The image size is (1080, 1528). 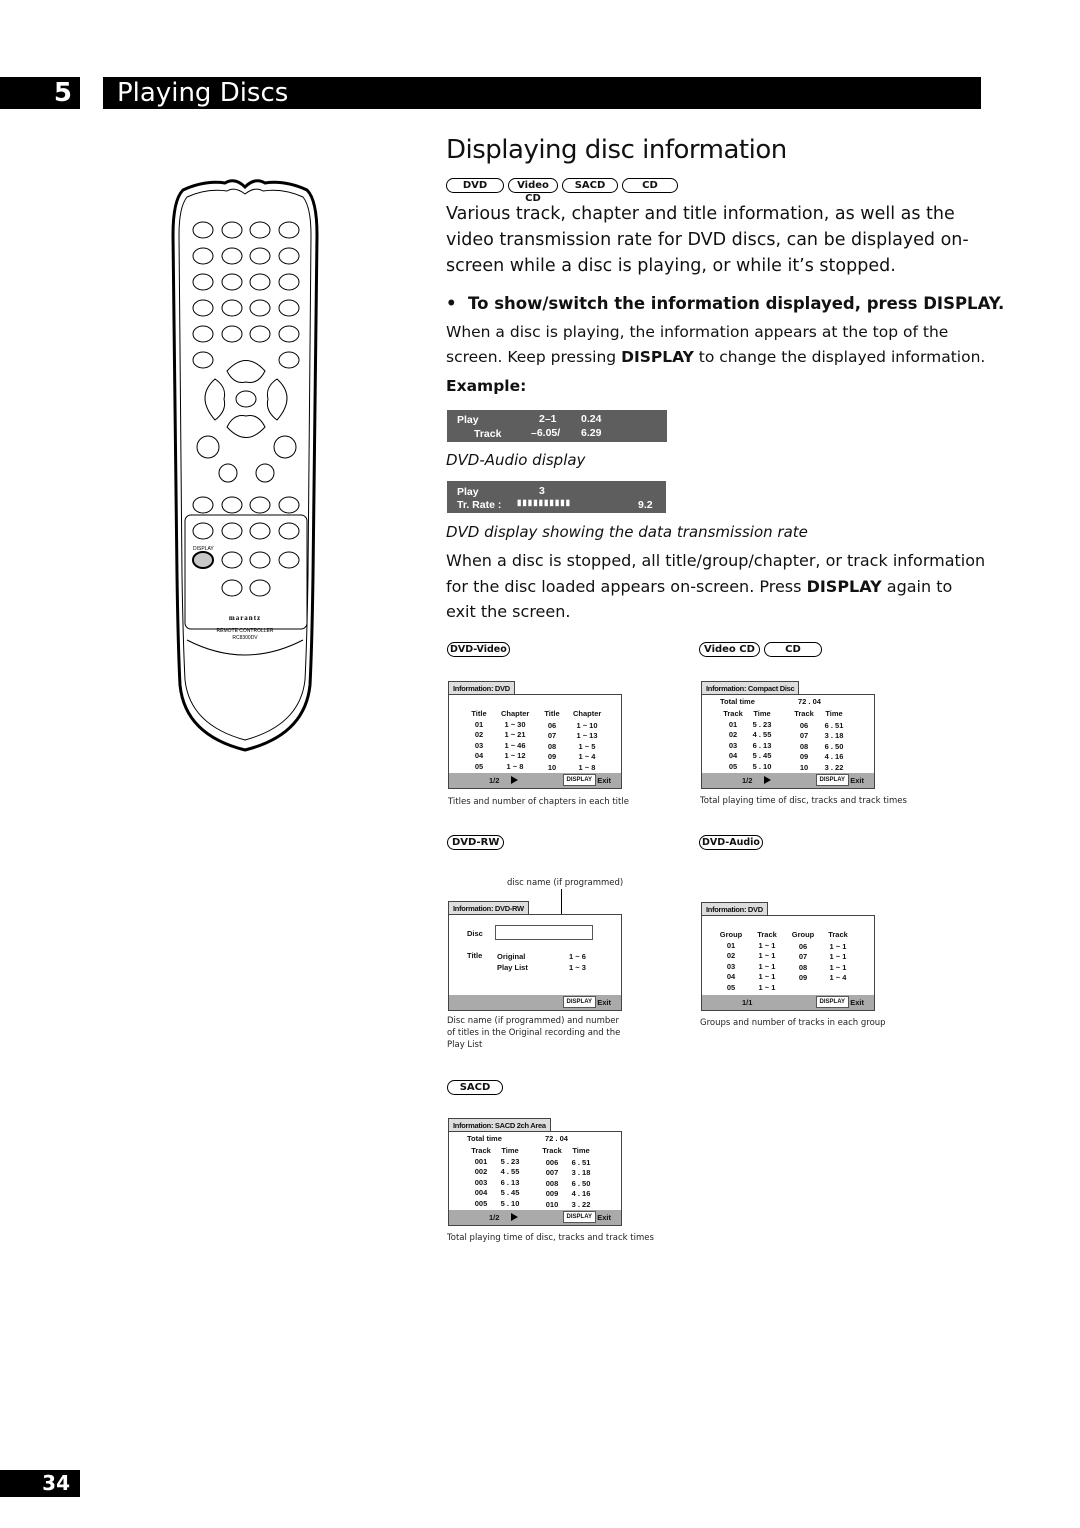 What do you see at coordinates (546, 433) in the screenshot?
I see `osd-track-value: –6.05/` at bounding box center [546, 433].